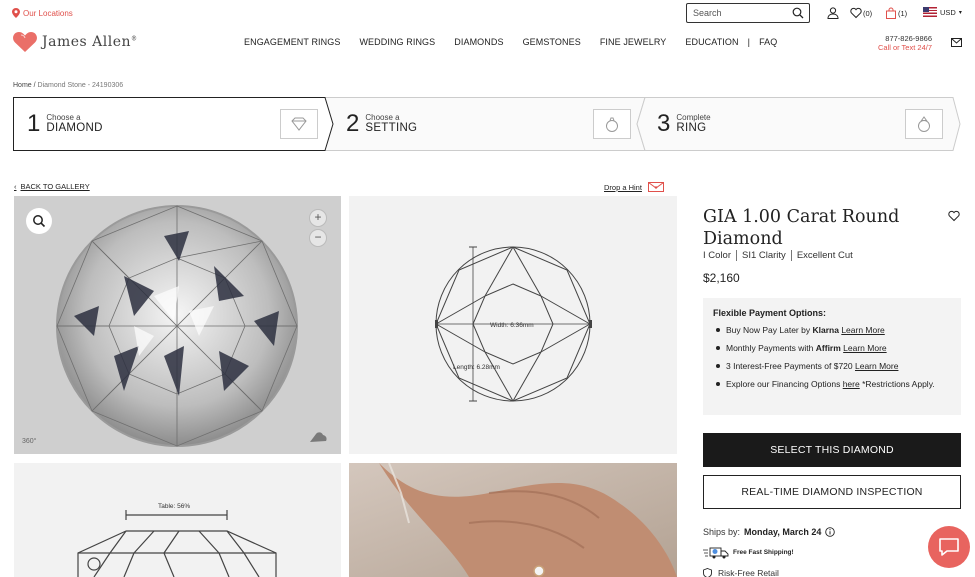 The height and width of the screenshot is (577, 975). I want to click on drop-a-hint-link: Drop a Hint, so click(634, 187).